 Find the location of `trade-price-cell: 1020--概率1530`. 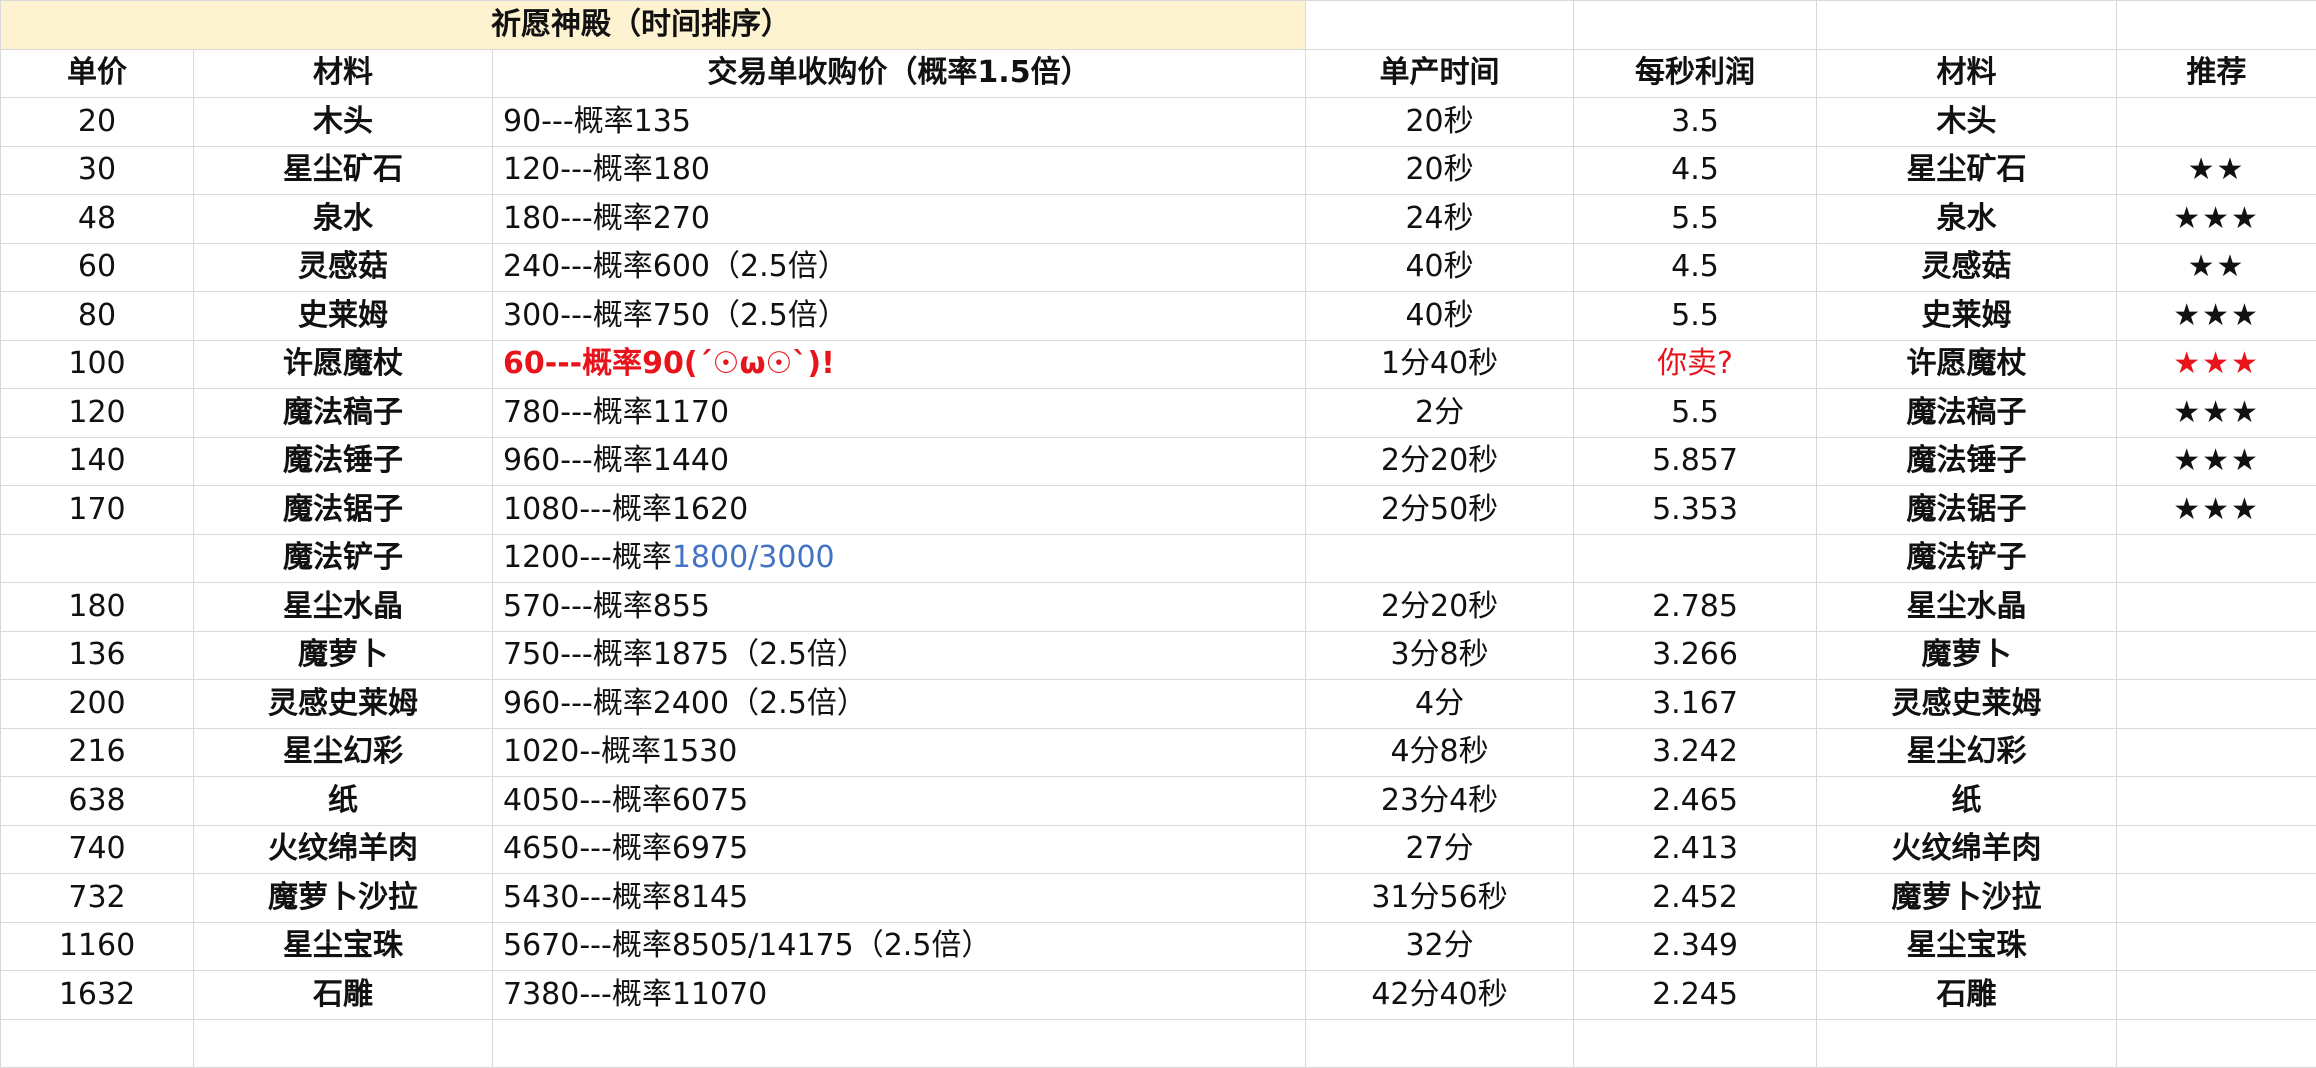

trade-price-cell: 1020--概率1530 is located at coordinates (899, 752).